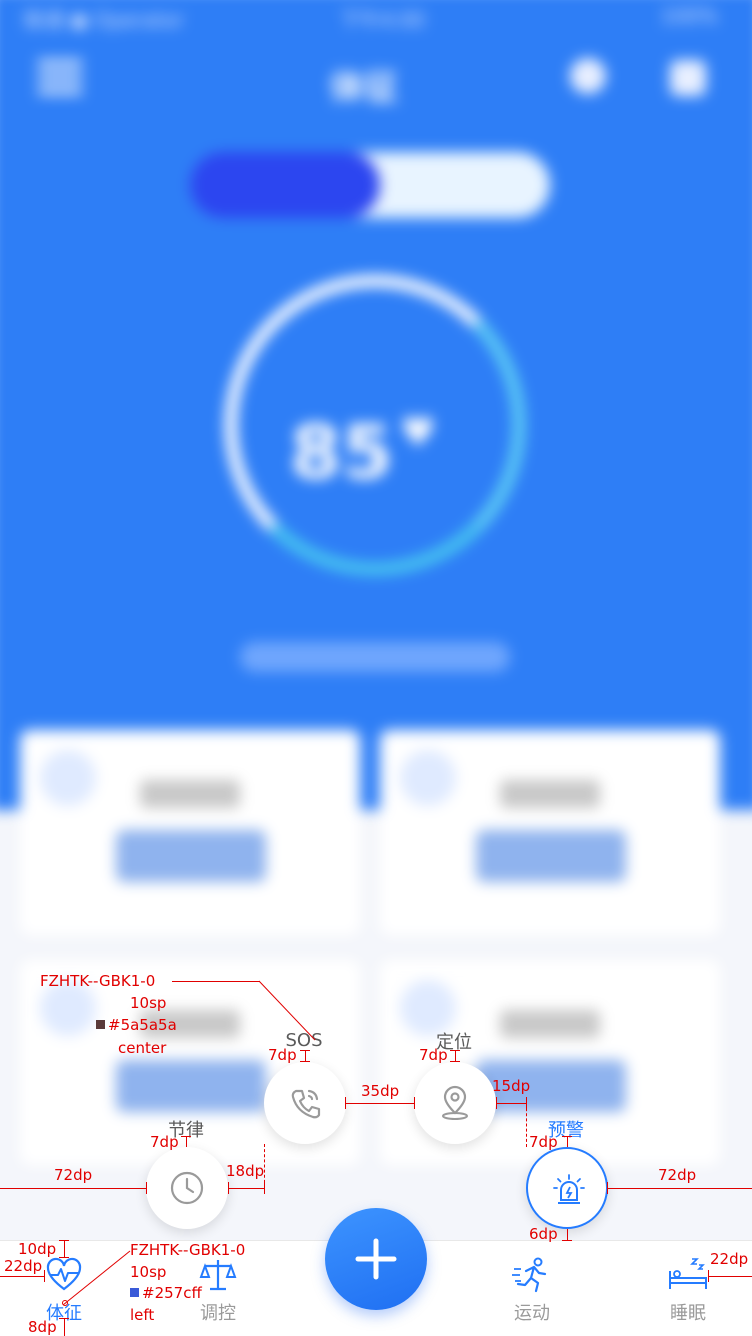  Describe the element at coordinates (245, 1171) in the screenshot. I see `dim-rhythm-side: 18dp` at that location.